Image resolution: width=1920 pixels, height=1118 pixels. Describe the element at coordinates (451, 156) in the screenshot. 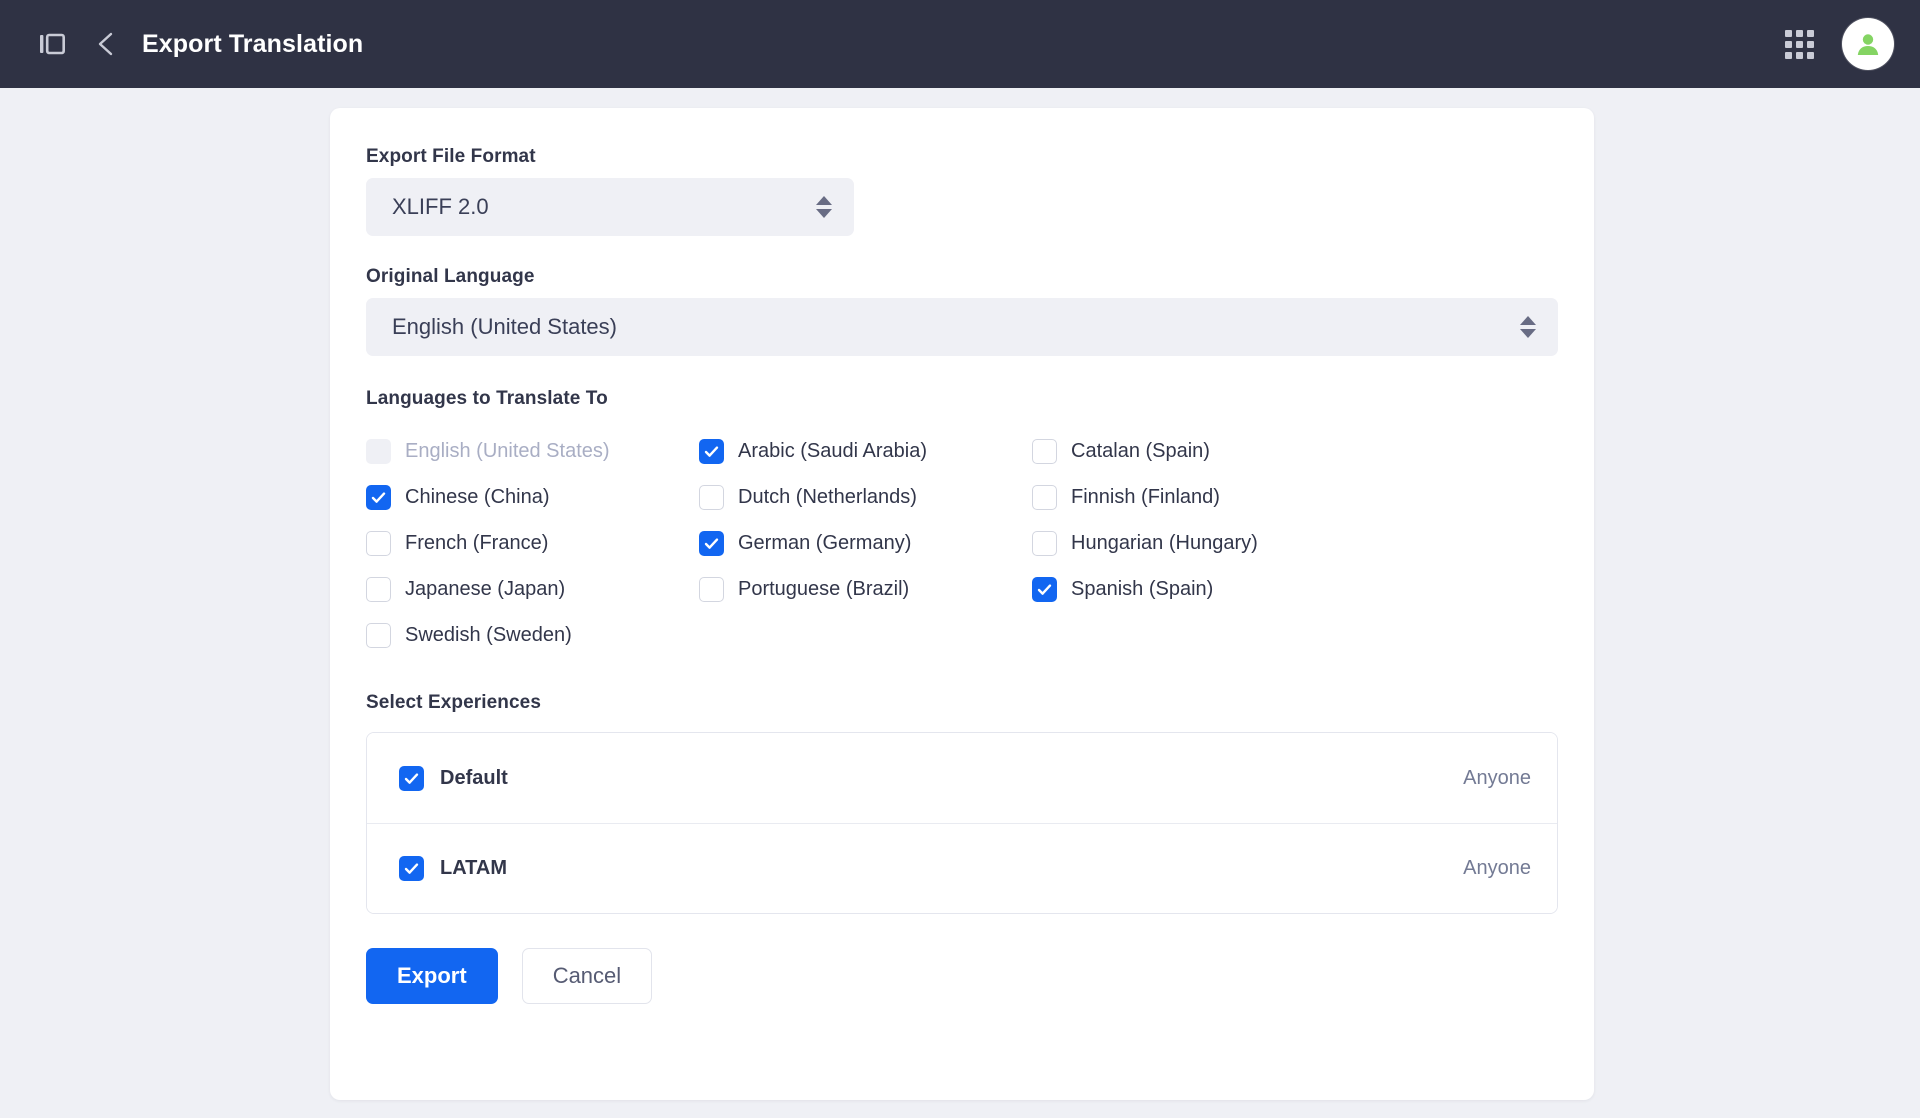

I see `export-format-label: Export File Format` at that location.